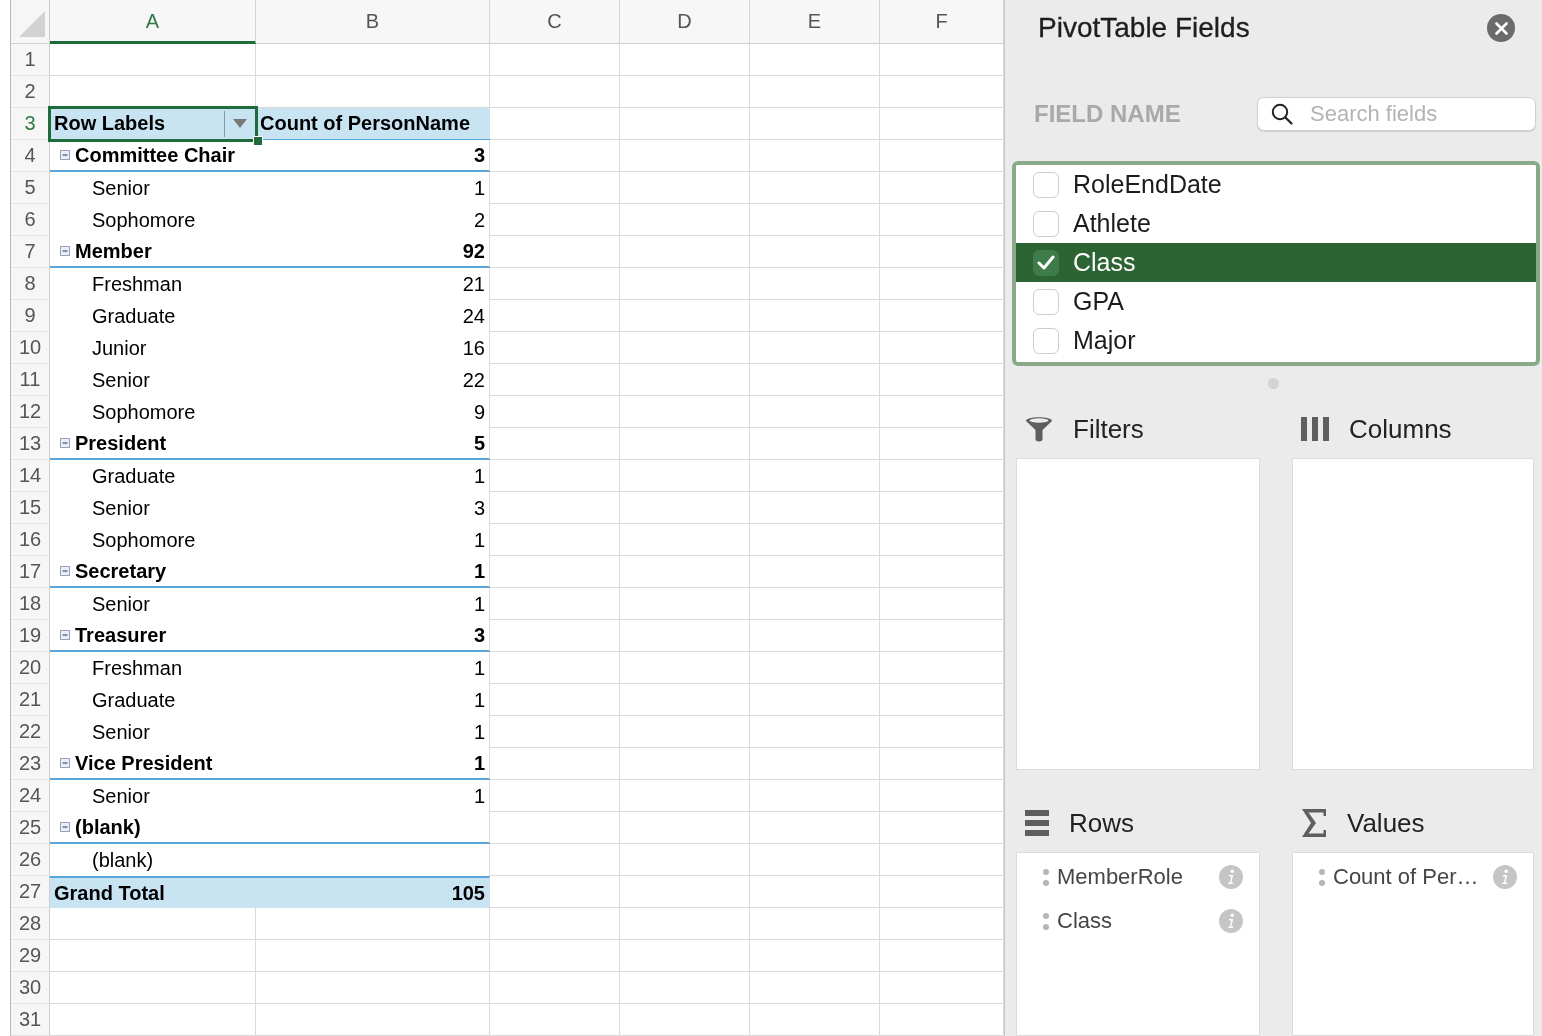  What do you see at coordinates (30, 540) in the screenshot?
I see `row-header: 16` at bounding box center [30, 540].